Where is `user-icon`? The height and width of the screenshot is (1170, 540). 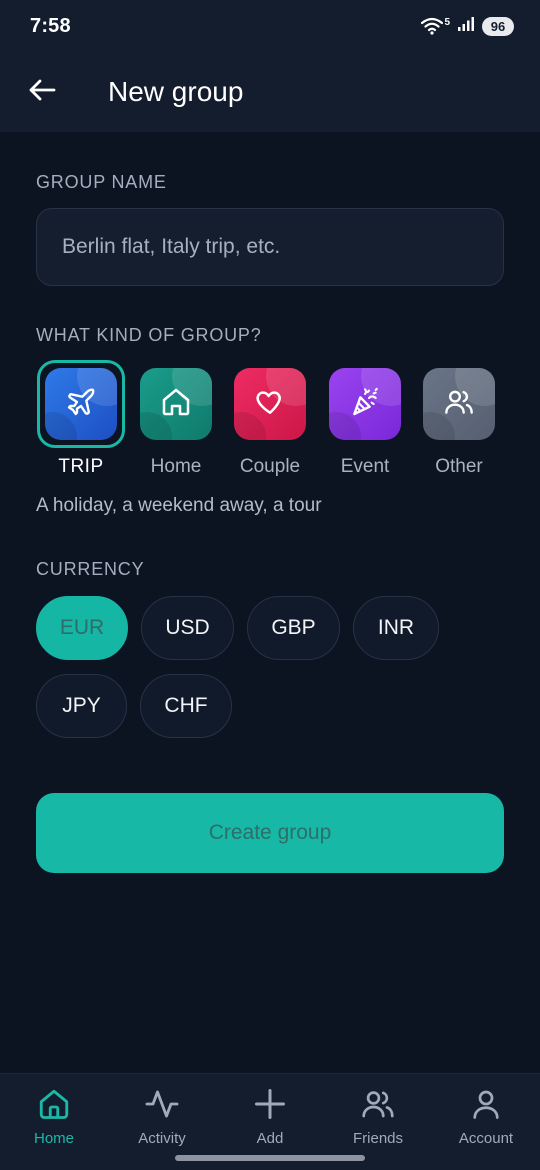
user-icon is located at coordinates (486, 1104).